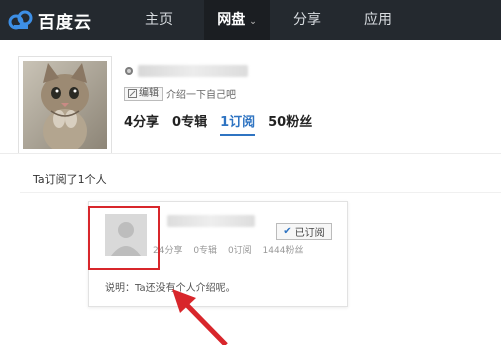 This screenshot has width=501, height=345. I want to click on nav-item-netdisk-label: 网盘, so click(231, 20).